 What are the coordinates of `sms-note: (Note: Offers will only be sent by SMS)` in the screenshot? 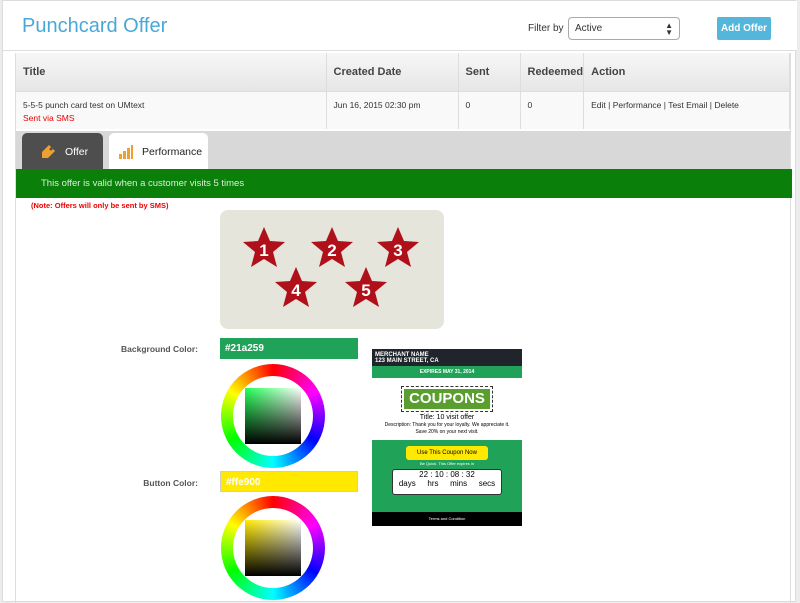 It's located at (100, 205).